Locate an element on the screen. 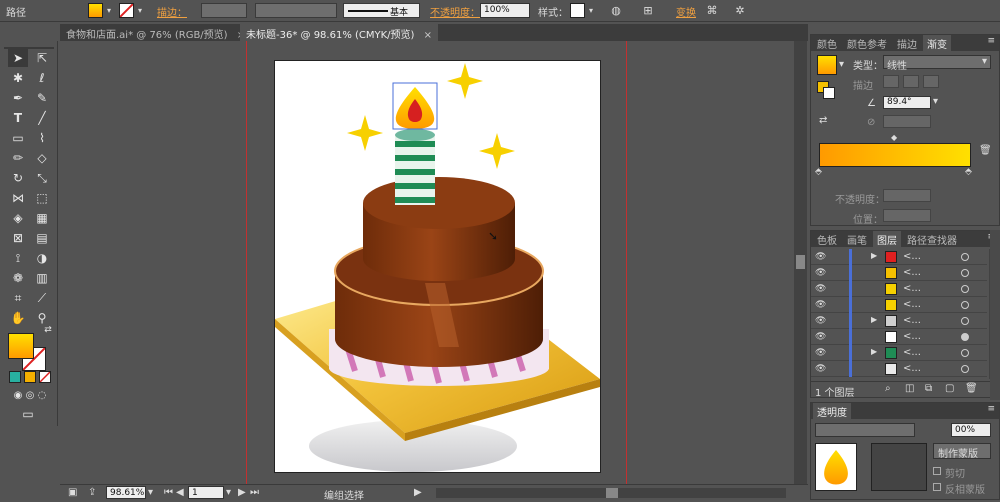  symbol-sprayer-tool-icon: ❁ is located at coordinates (18, 278).